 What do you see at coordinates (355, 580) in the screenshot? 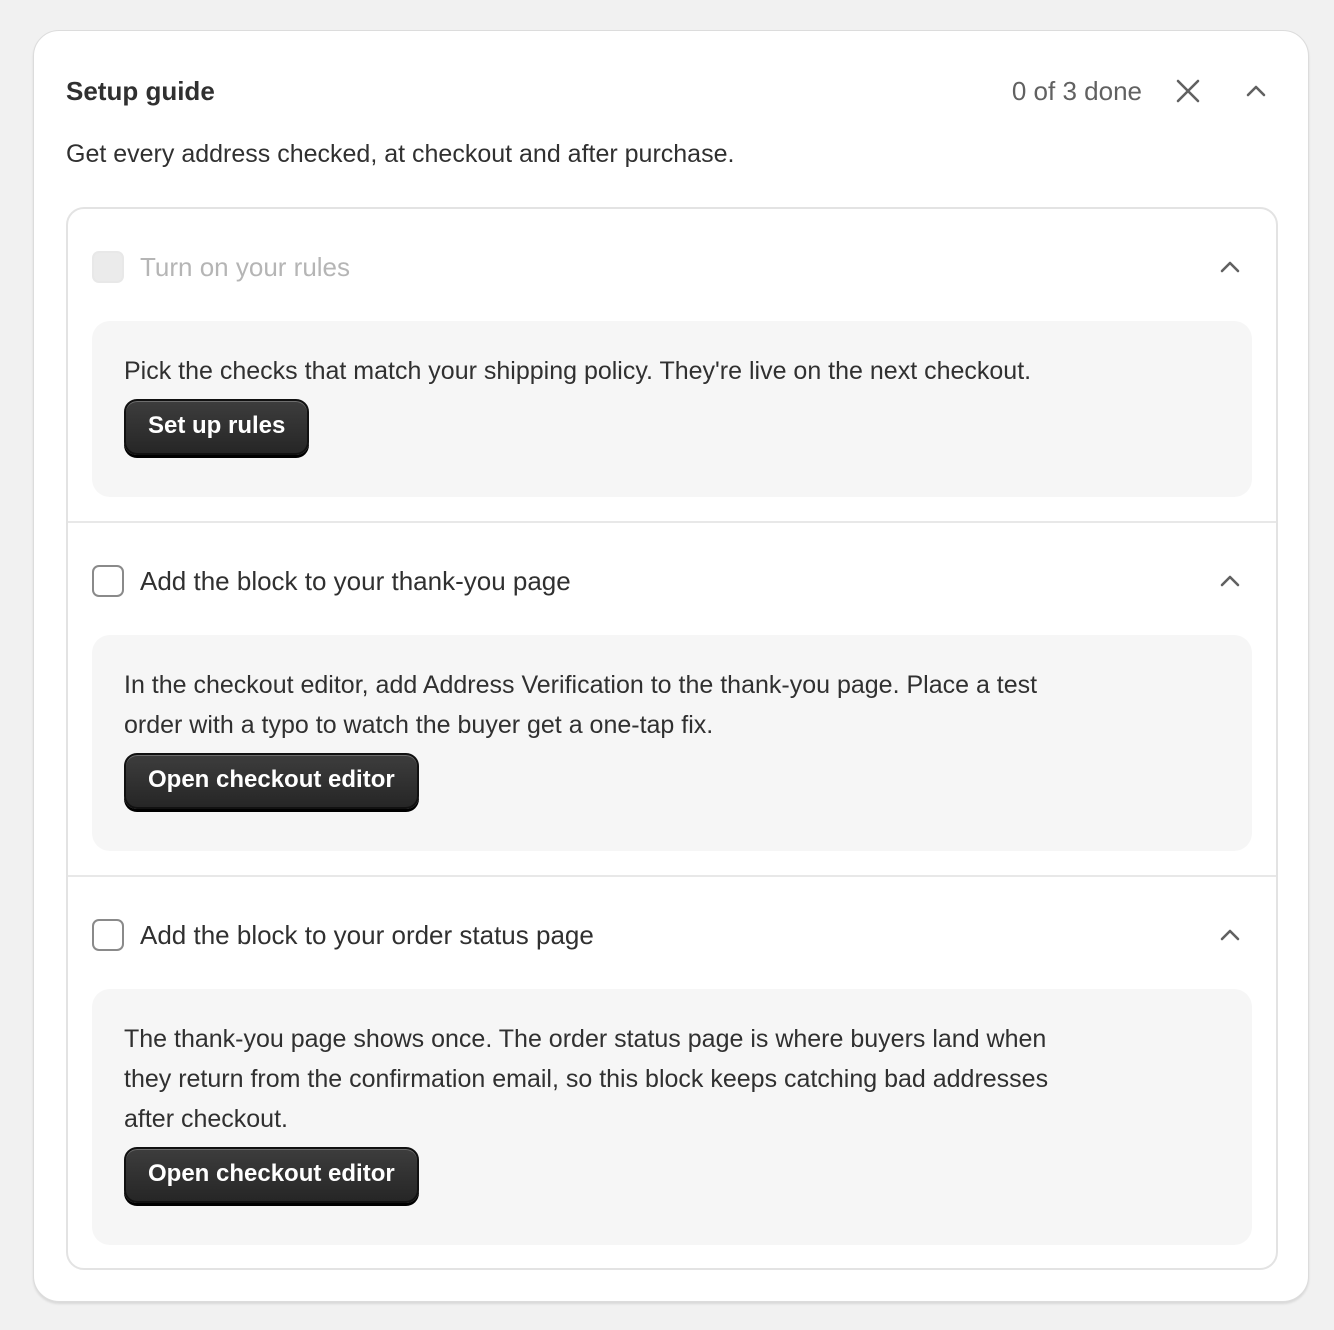
I see `step-title: Add the block to your thank-you page` at bounding box center [355, 580].